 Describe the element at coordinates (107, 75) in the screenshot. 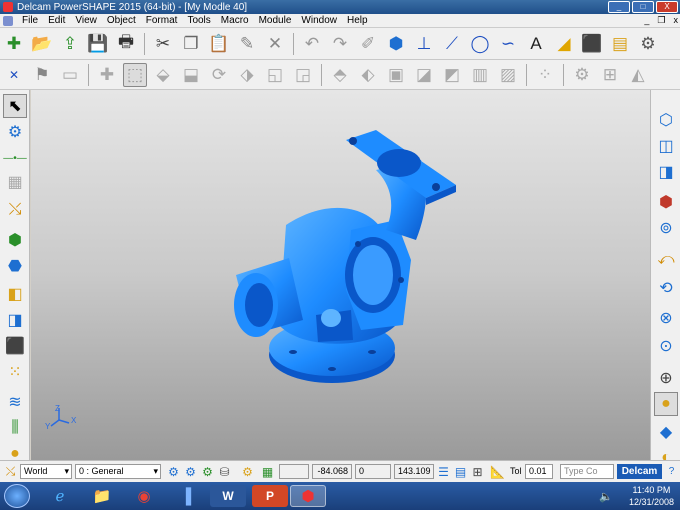

I see `add-feature-icon: ✚` at that location.